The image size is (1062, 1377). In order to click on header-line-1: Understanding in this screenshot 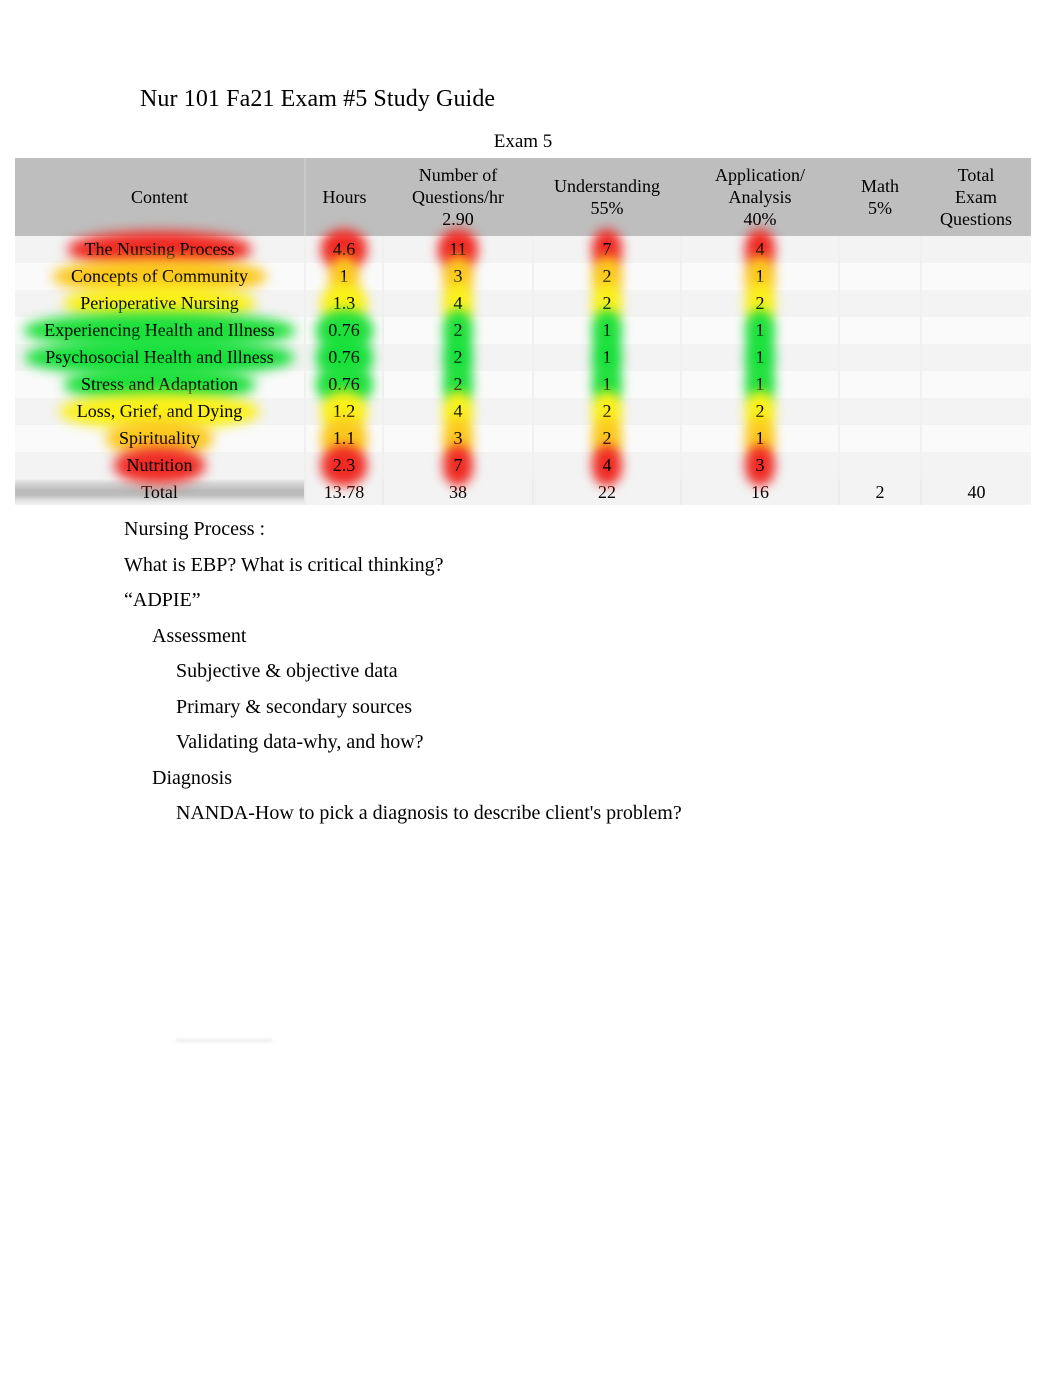, I will do `click(607, 186)`.